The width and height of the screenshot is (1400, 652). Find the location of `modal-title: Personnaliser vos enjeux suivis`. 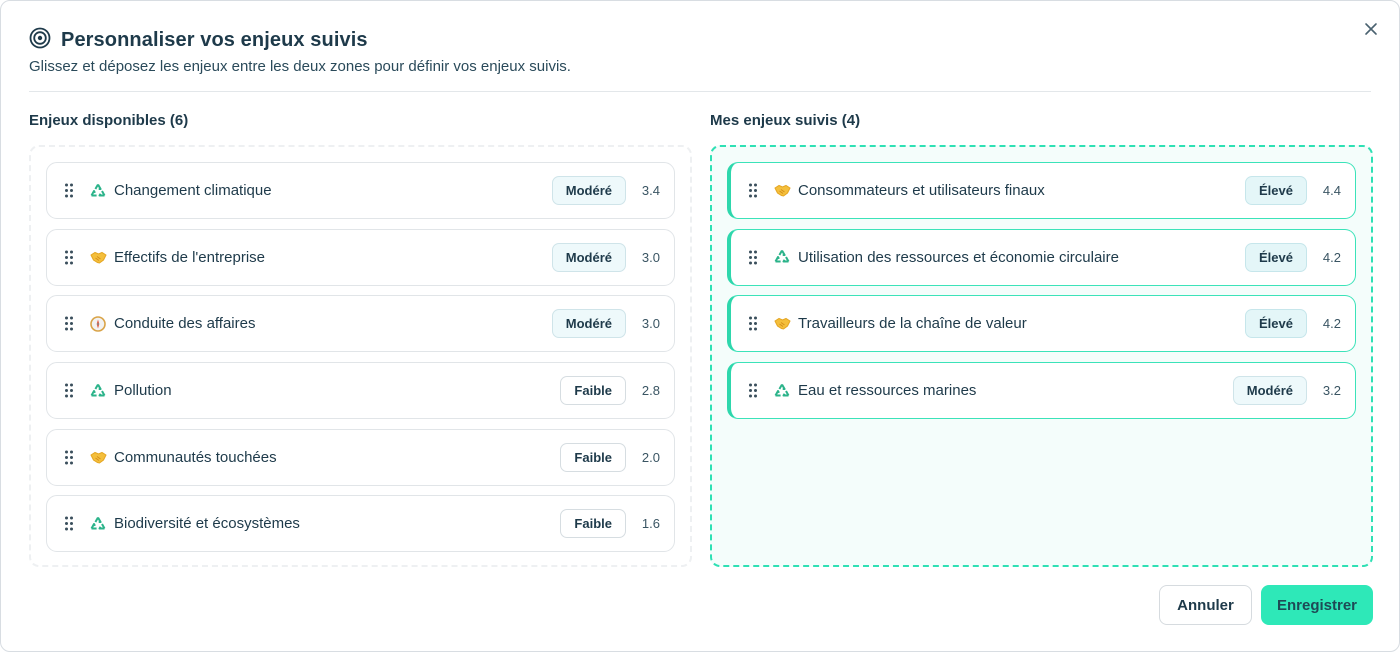

modal-title: Personnaliser vos enjeux suivis is located at coordinates (214, 40).